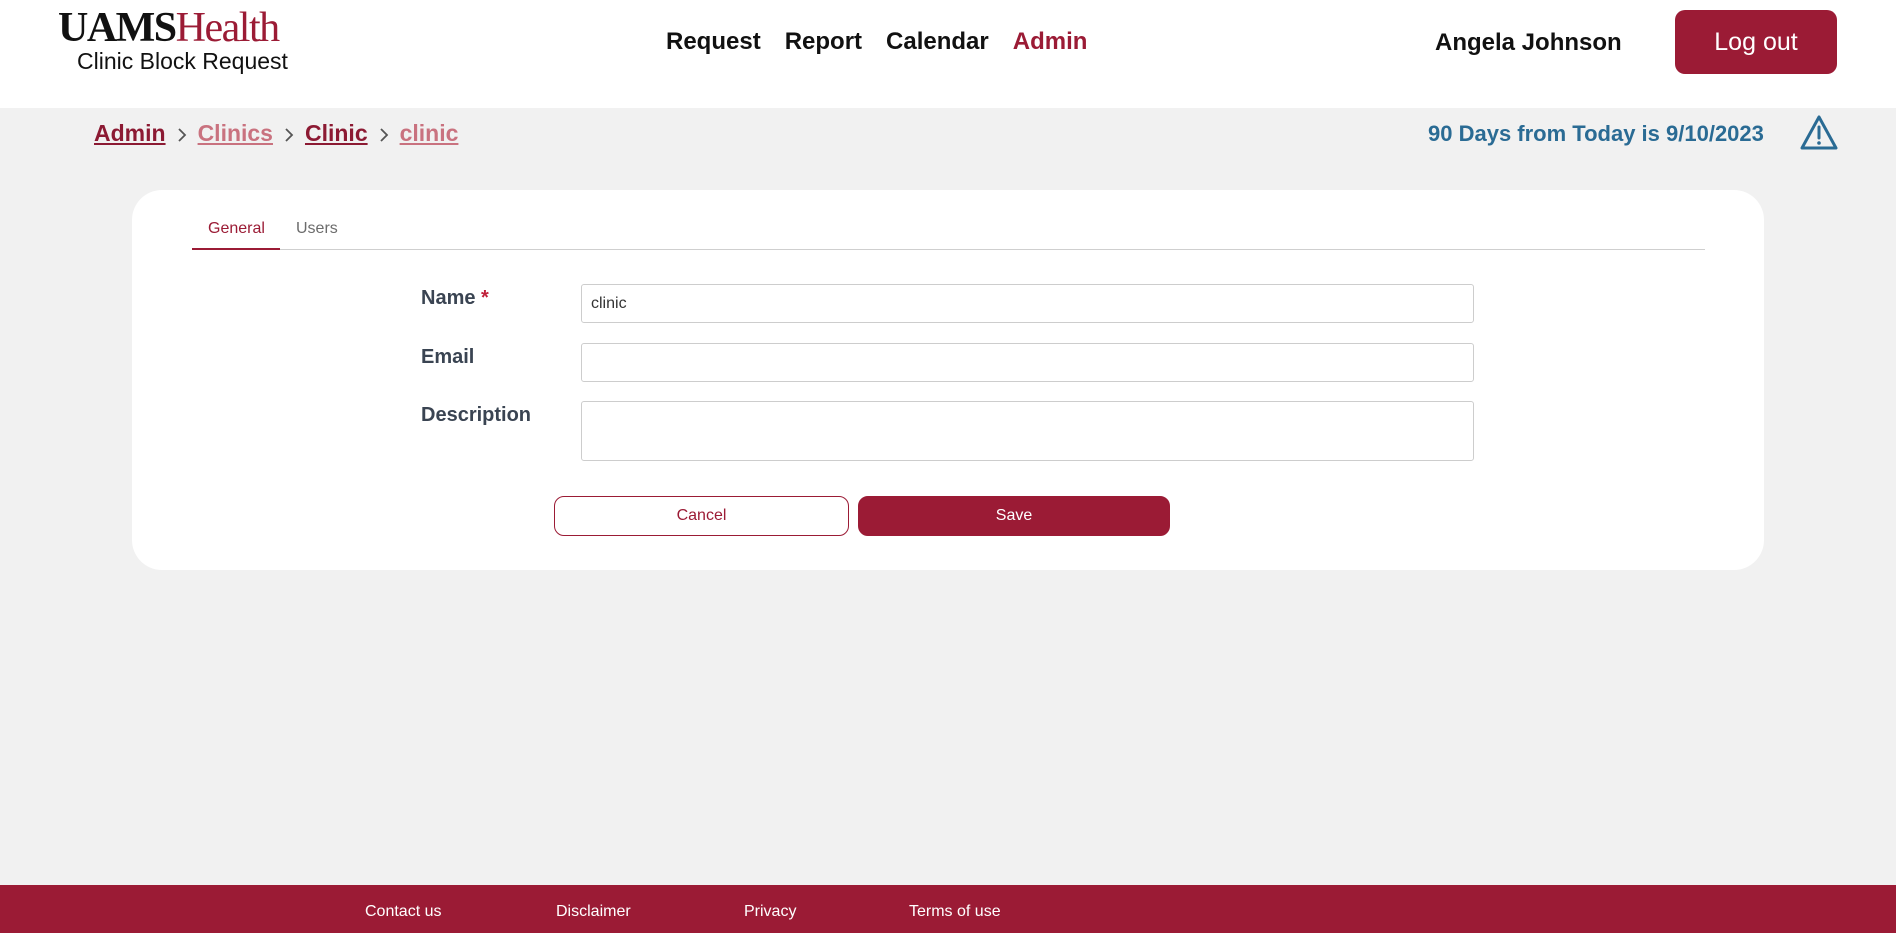 The image size is (1896, 933). I want to click on required-marker: *, so click(485, 298).